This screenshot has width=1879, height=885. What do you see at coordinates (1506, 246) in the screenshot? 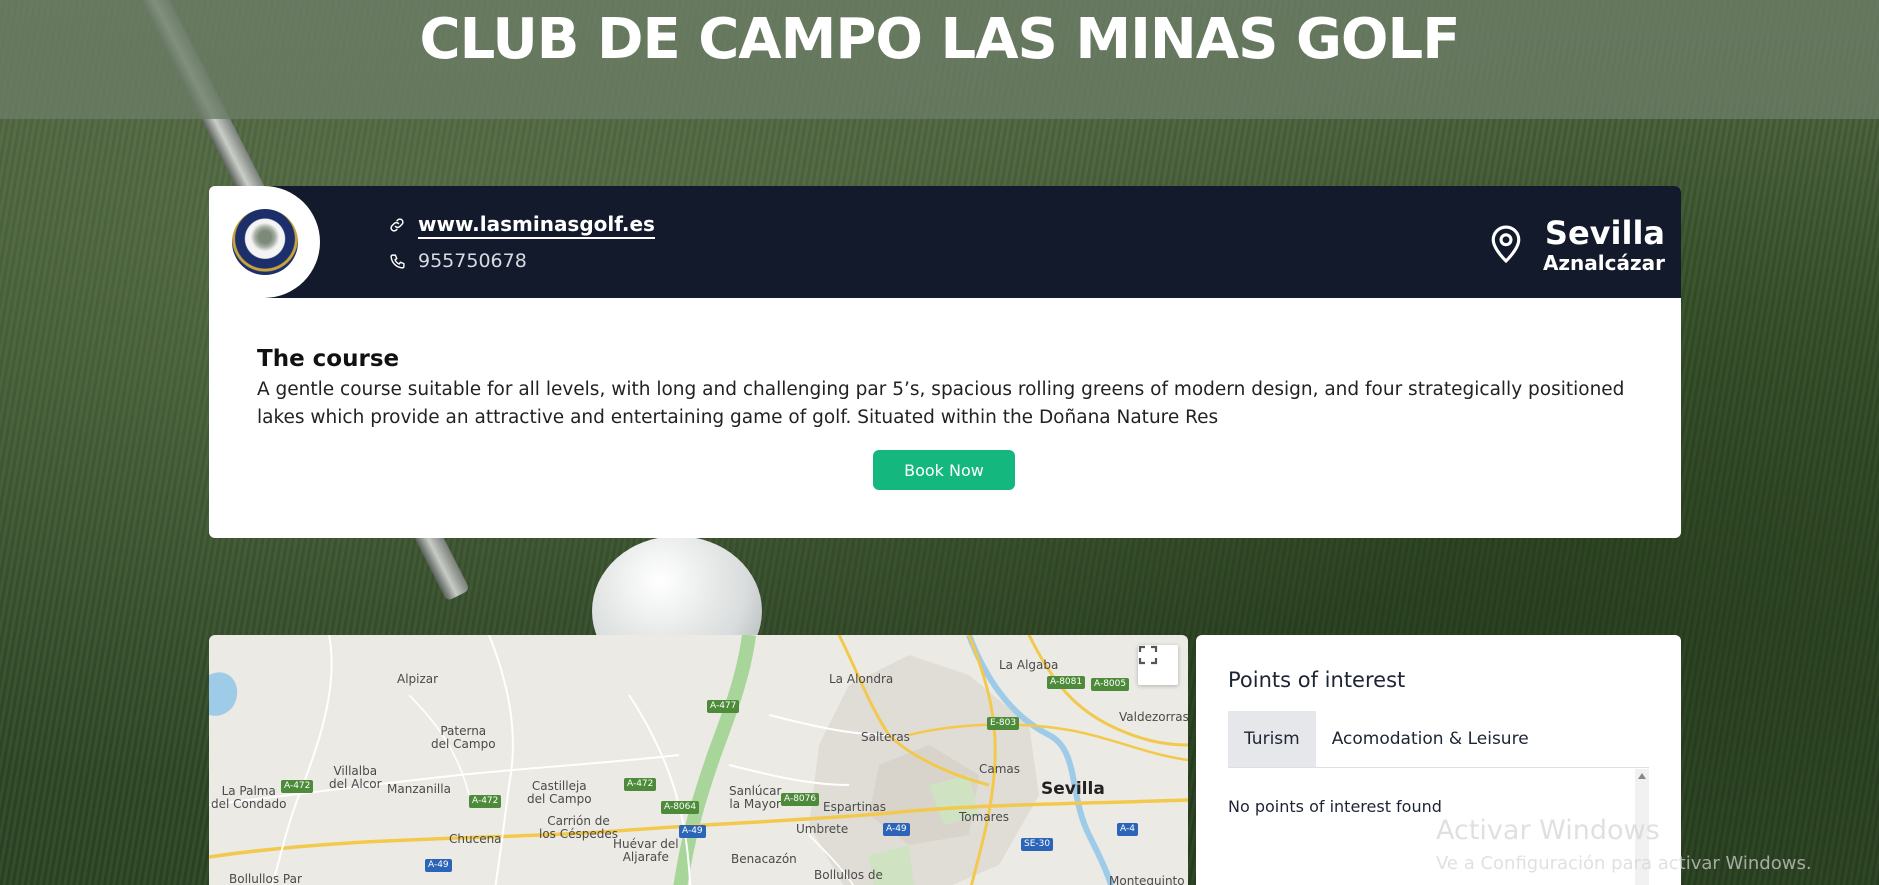
I see `map-pin-icon` at bounding box center [1506, 246].